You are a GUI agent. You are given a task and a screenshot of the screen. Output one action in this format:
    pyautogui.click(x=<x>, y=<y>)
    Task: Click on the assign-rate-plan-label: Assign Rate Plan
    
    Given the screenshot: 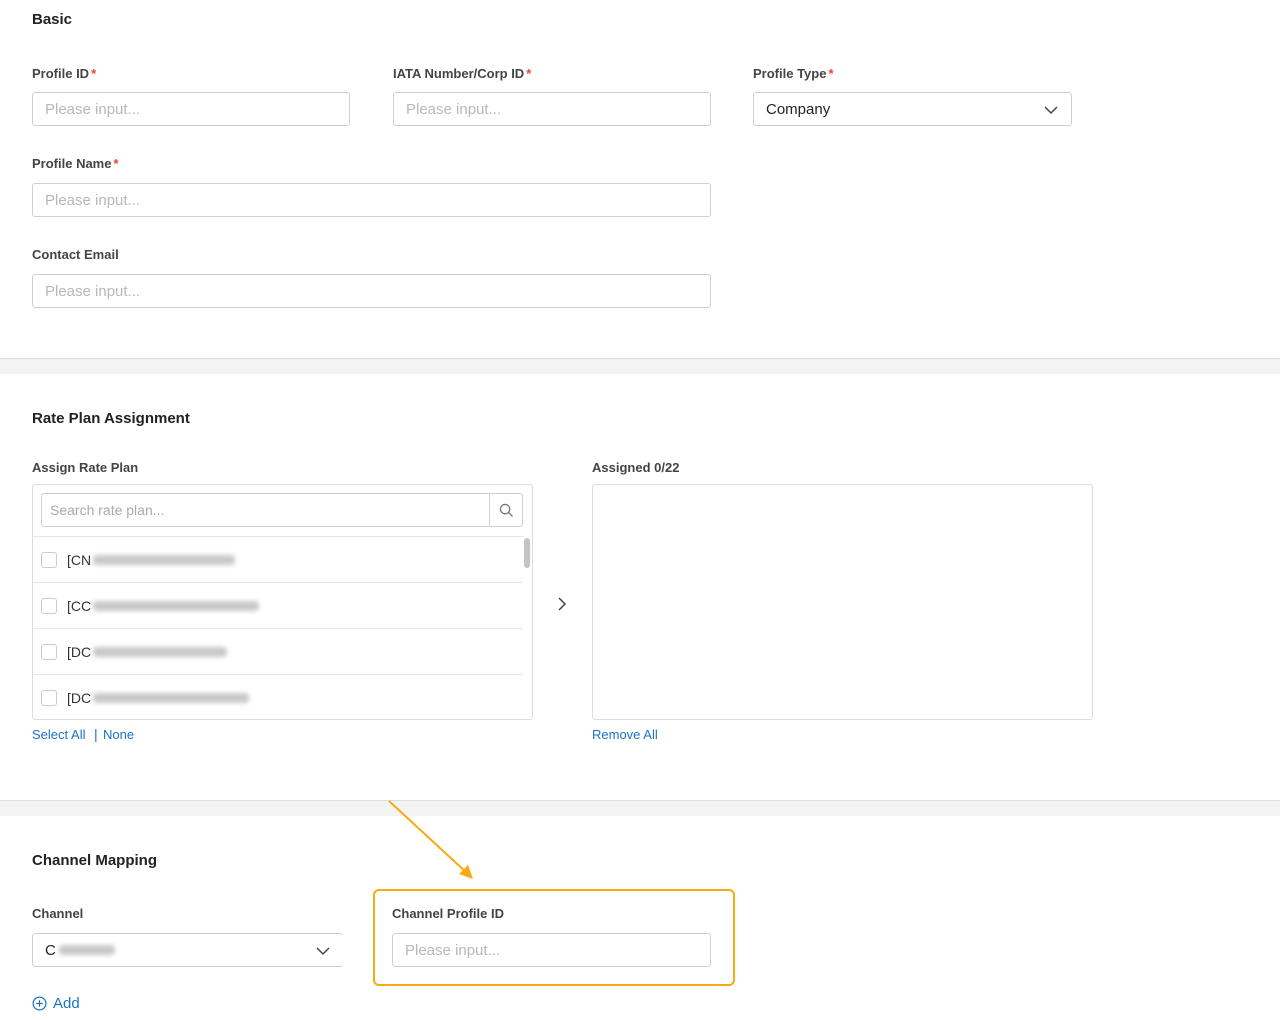 What is the action you would take?
    pyautogui.click(x=85, y=467)
    